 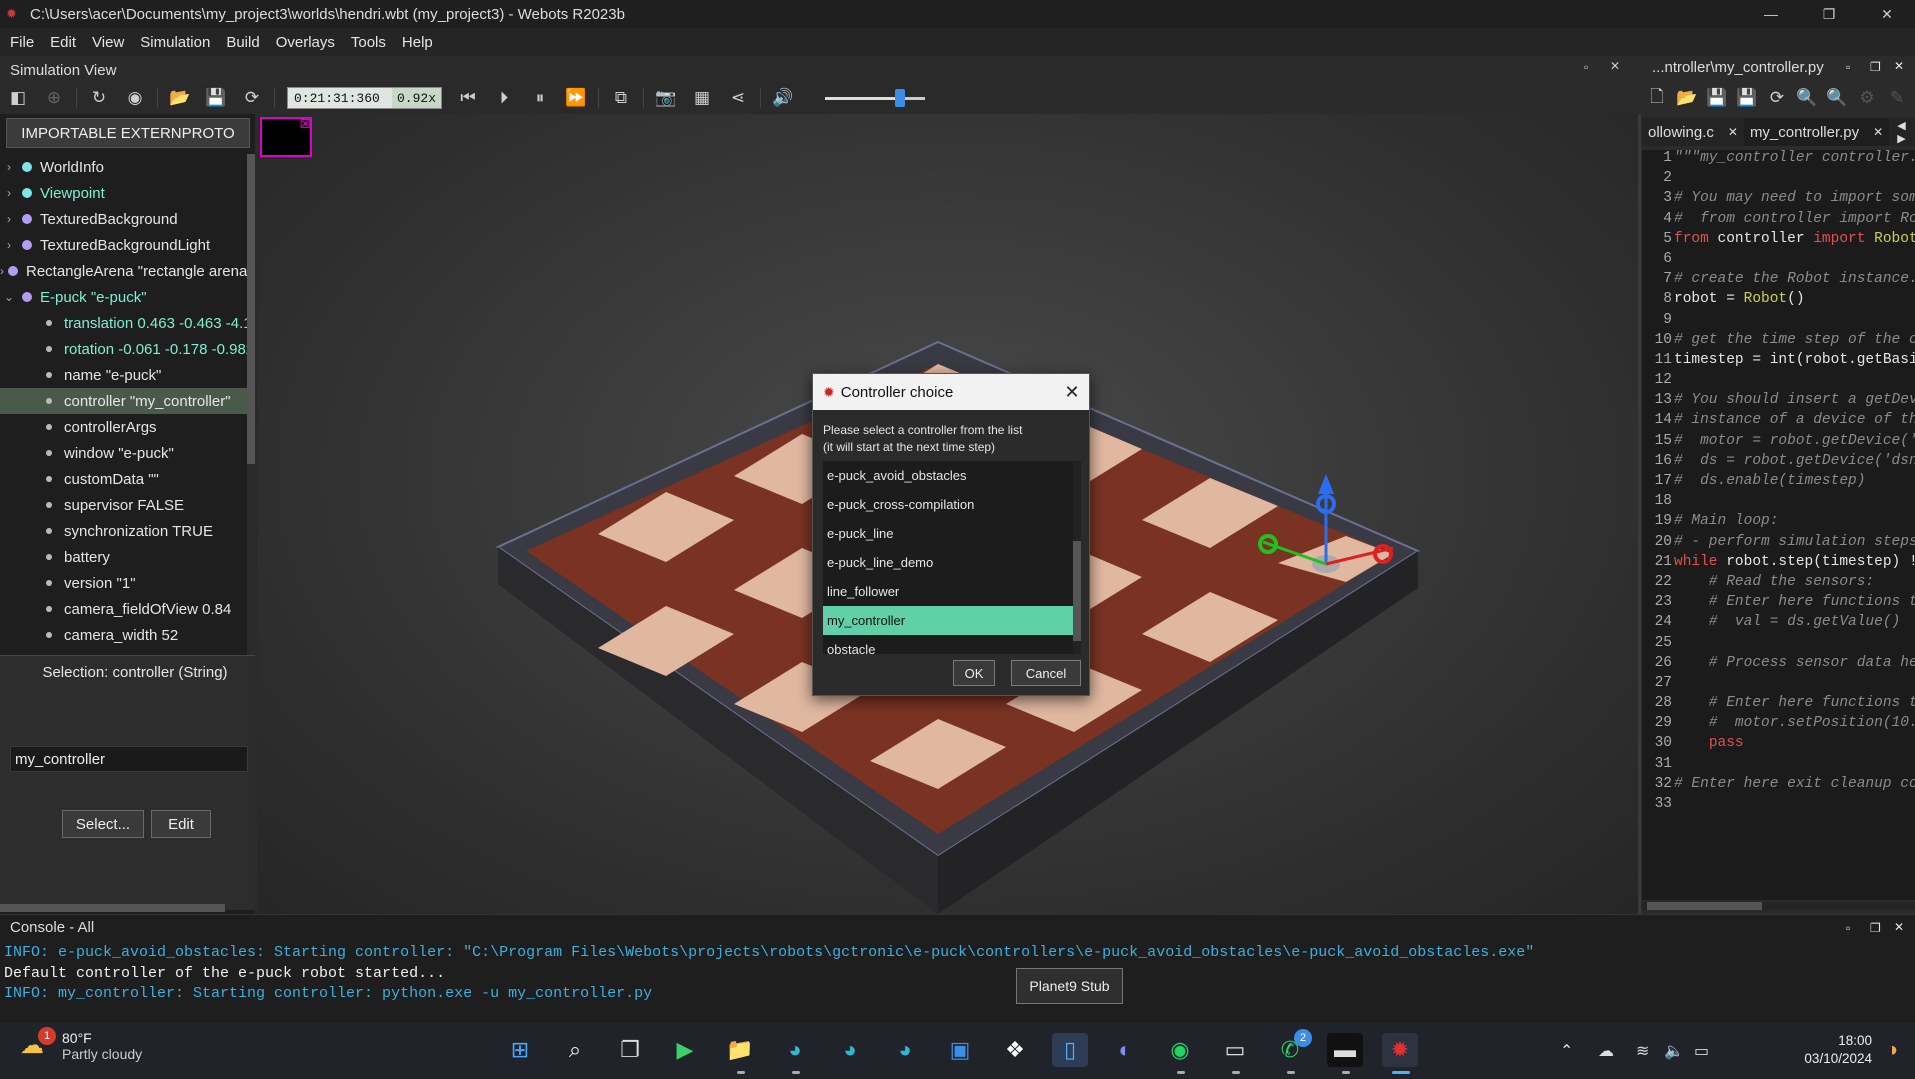 What do you see at coordinates (905, 1050) in the screenshot?
I see `edge-dev-icon: ◕` at bounding box center [905, 1050].